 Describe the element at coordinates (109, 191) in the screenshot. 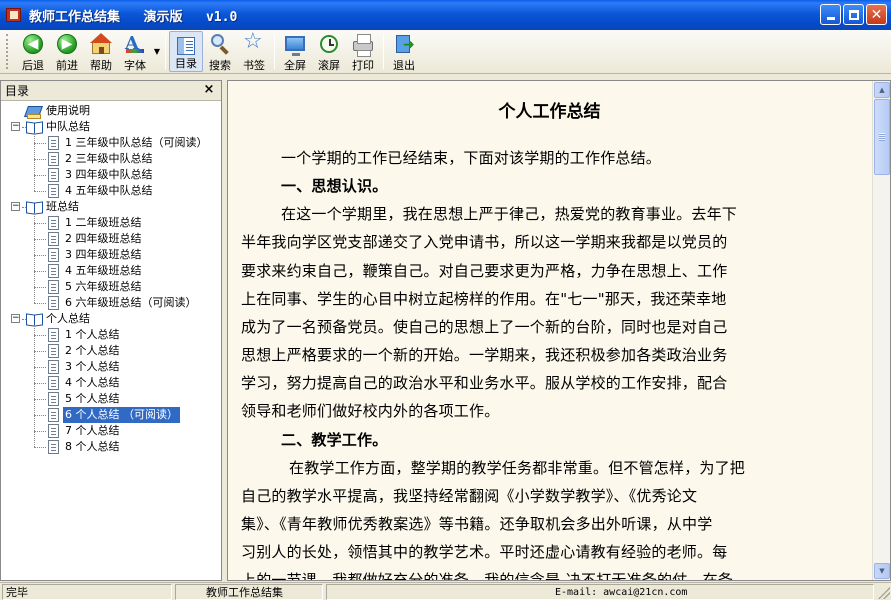

I see `tree-item-label: 4 五年级中队总结` at that location.